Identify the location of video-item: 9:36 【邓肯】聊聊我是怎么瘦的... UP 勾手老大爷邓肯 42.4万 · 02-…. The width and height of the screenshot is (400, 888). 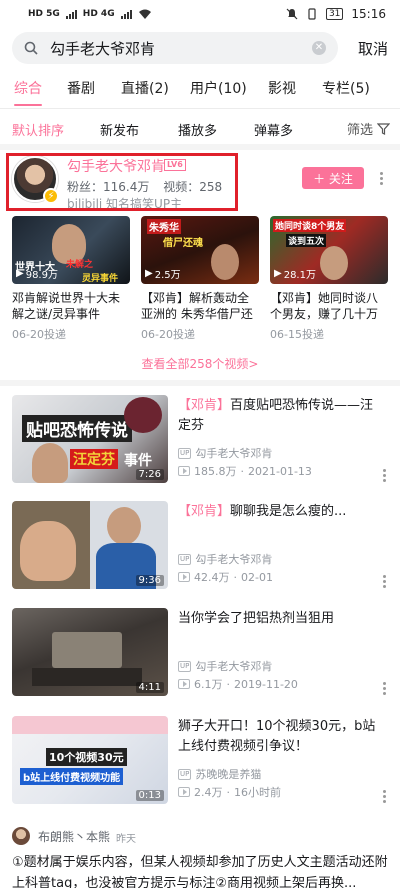
(200, 547).